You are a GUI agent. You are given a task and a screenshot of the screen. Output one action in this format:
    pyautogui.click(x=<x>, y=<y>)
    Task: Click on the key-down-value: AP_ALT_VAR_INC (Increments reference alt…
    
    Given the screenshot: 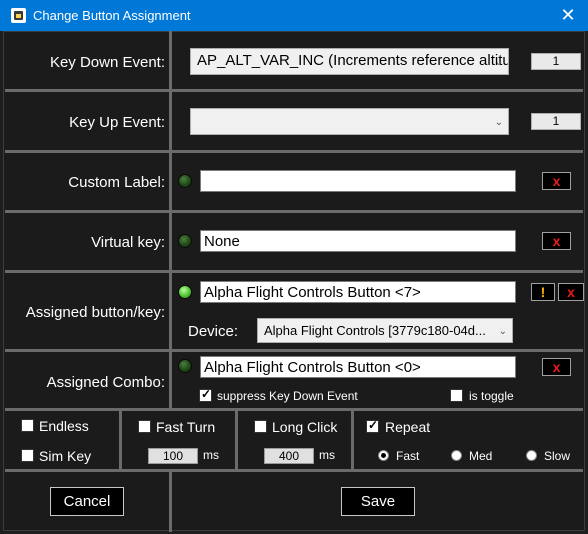 What is the action you would take?
    pyautogui.click(x=353, y=60)
    